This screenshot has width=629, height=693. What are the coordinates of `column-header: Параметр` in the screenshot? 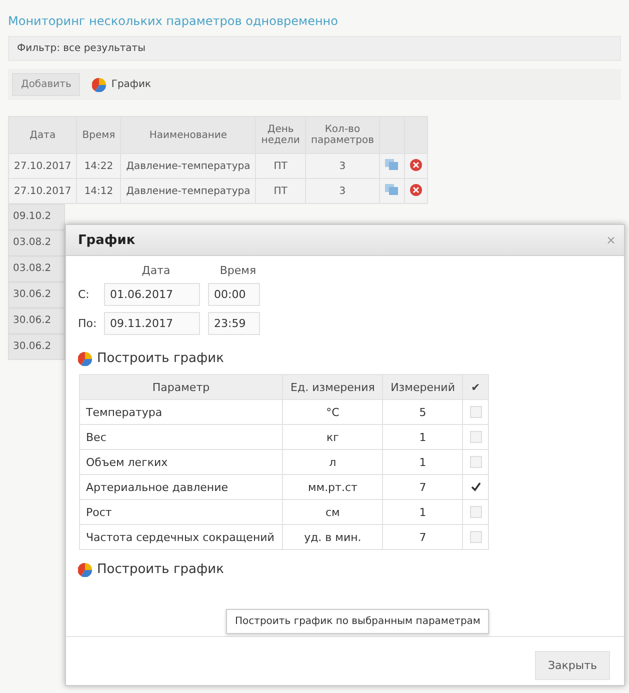 It's located at (181, 387).